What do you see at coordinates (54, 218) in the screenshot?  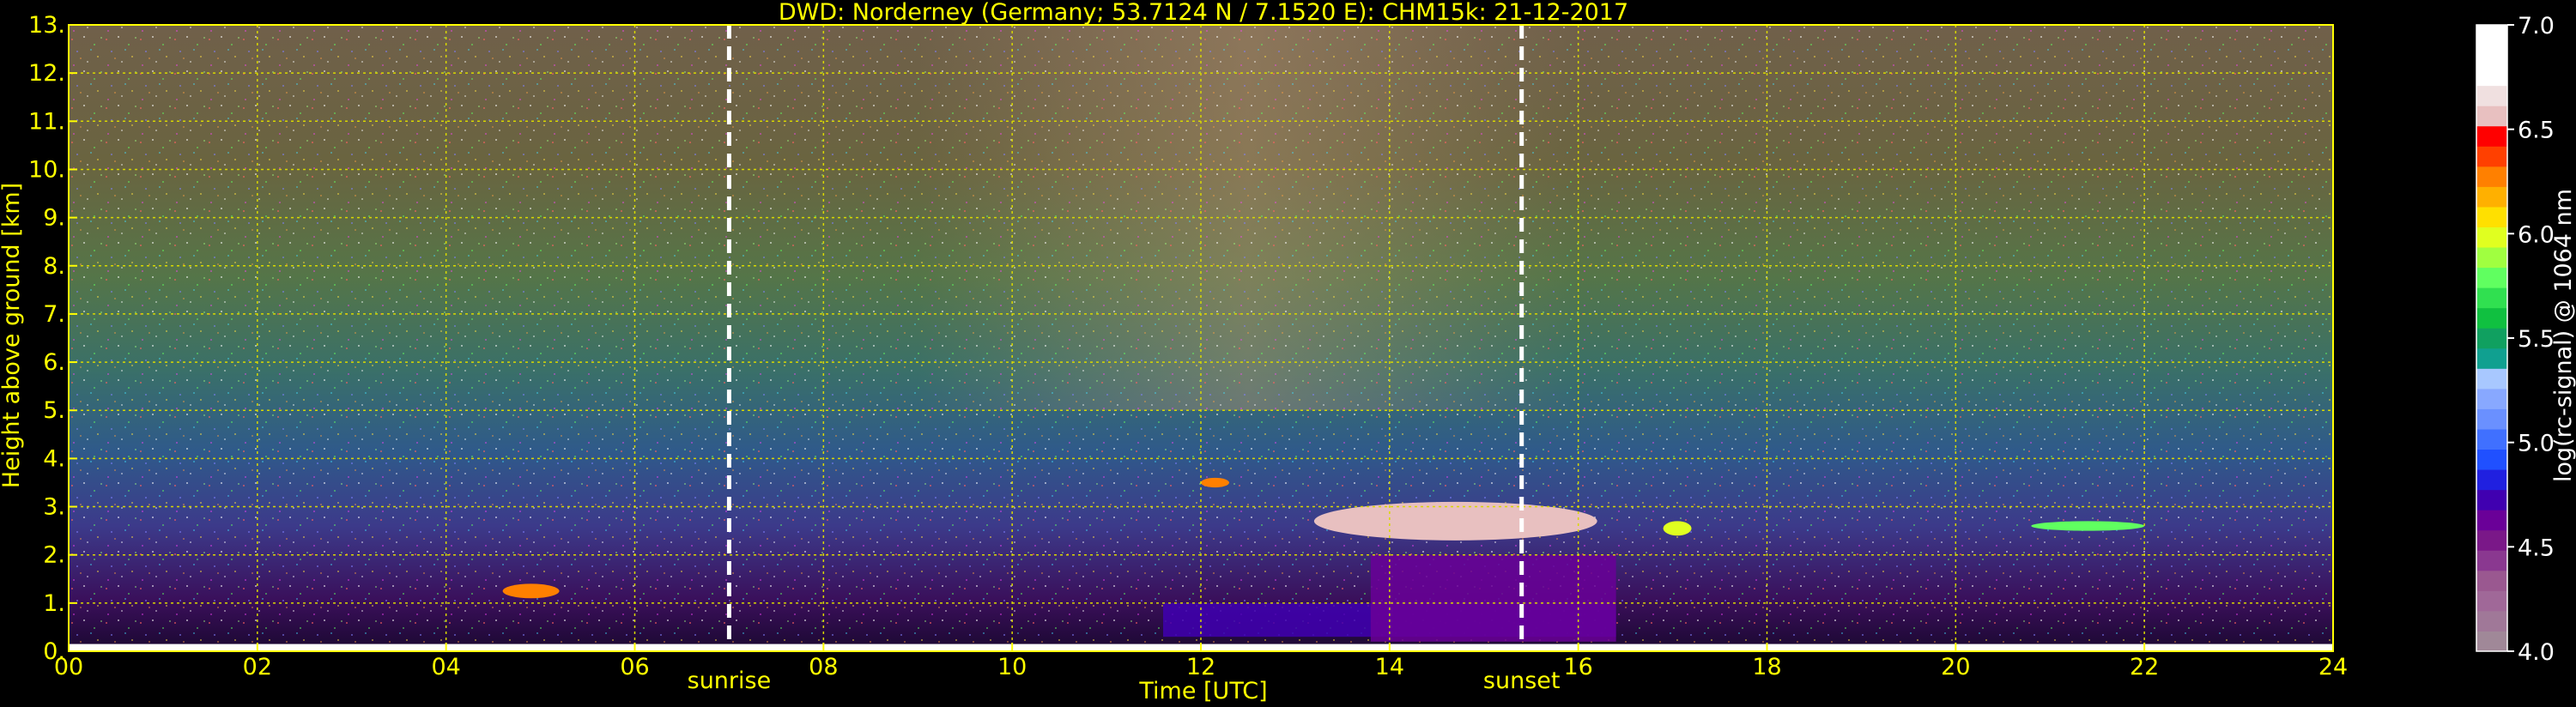 I see `y-tick-label: 9.` at bounding box center [54, 218].